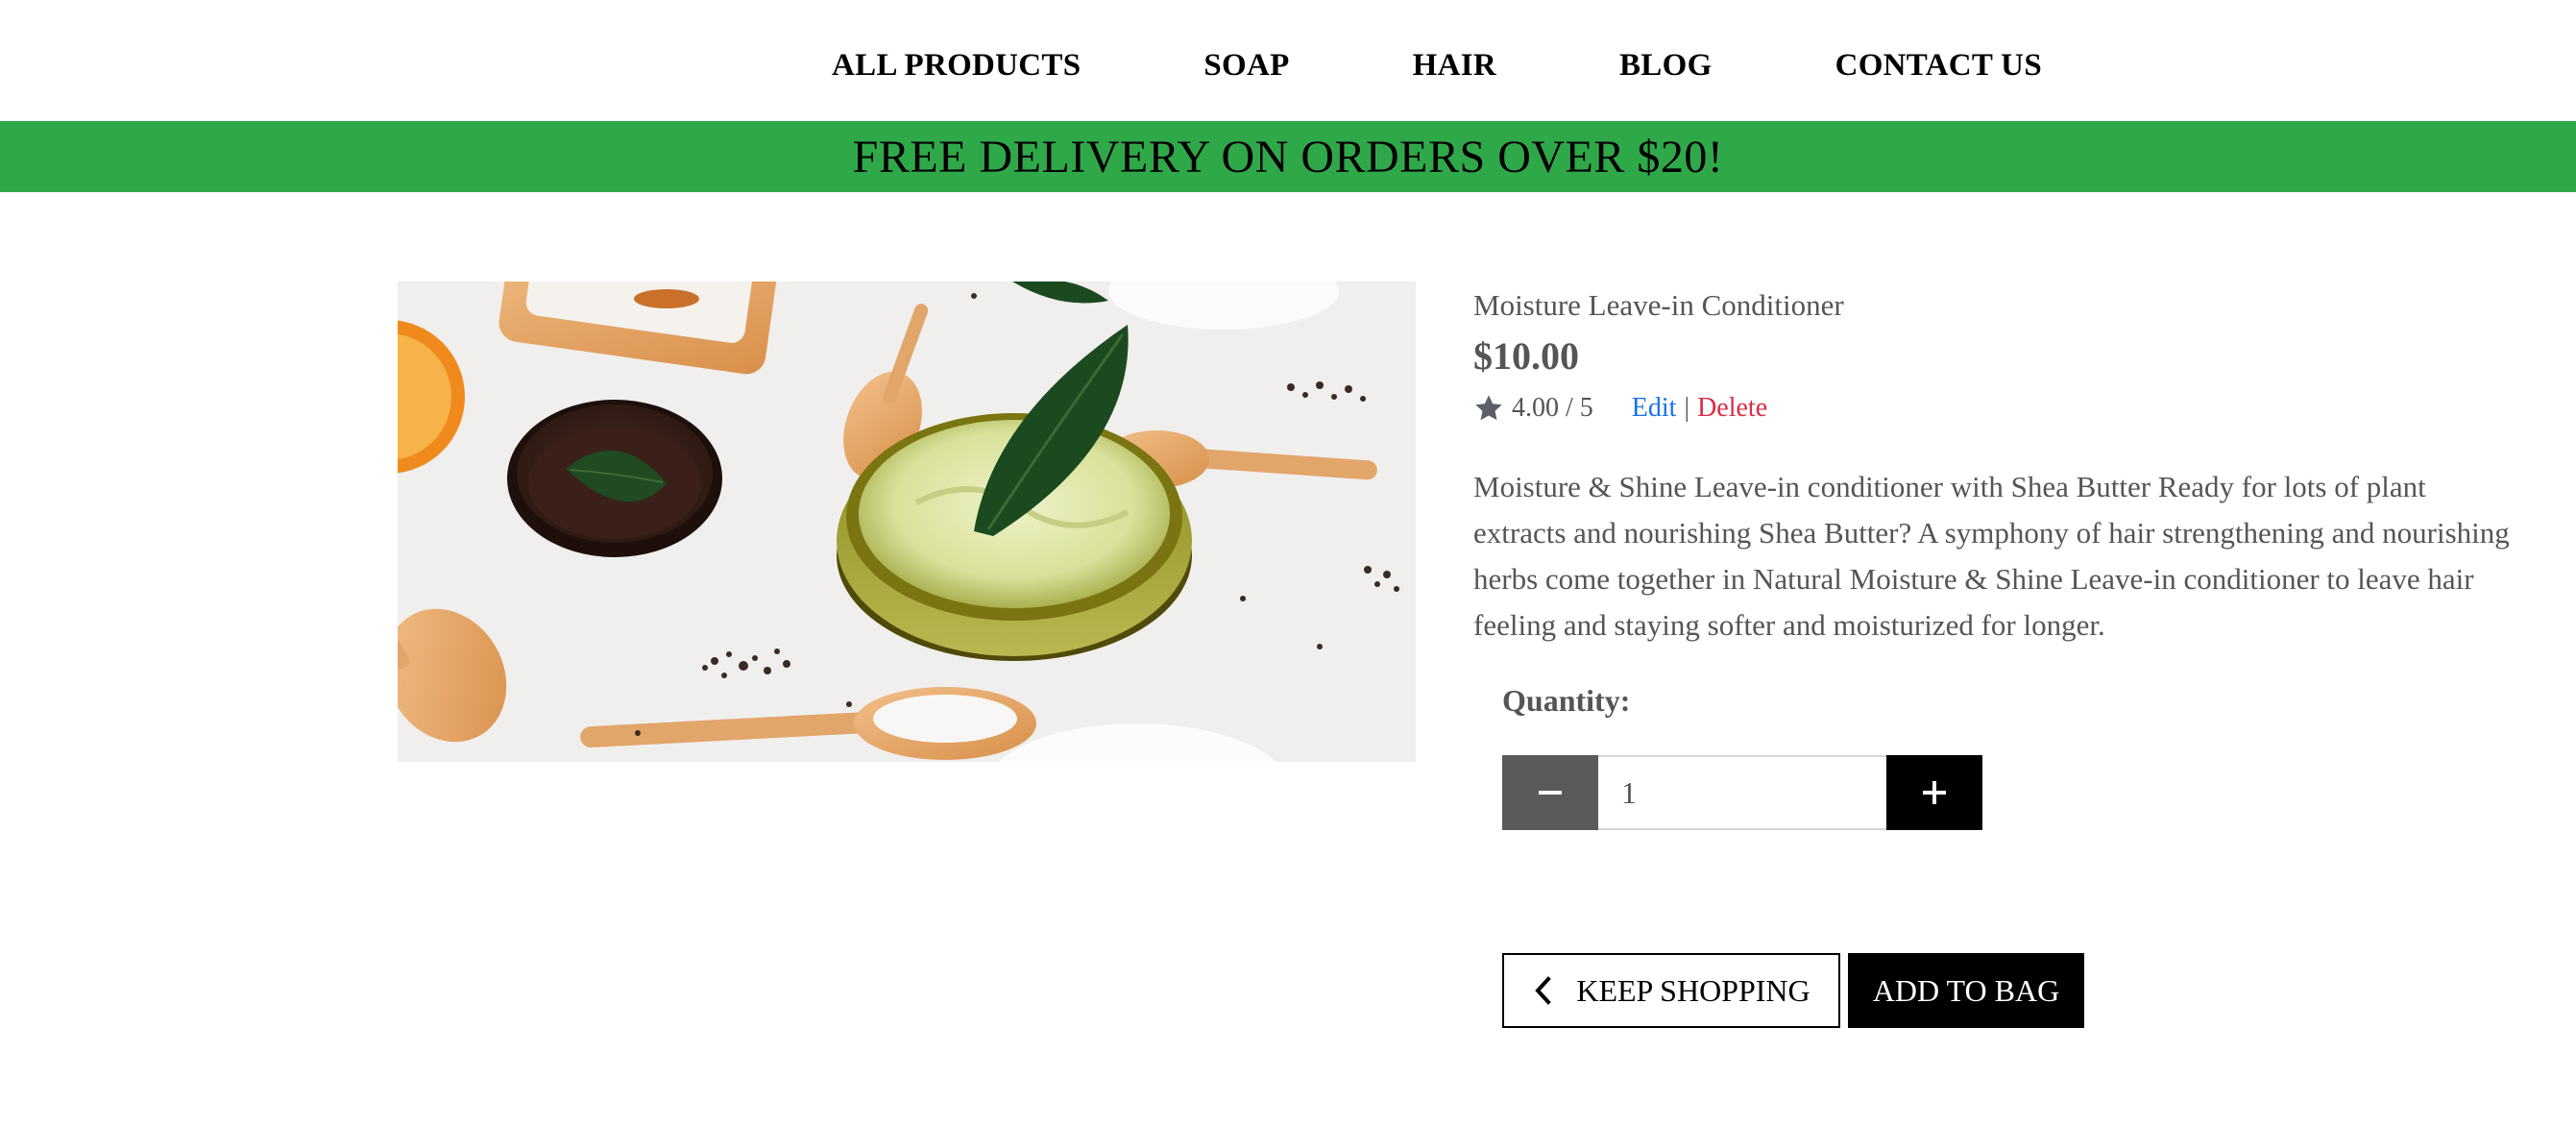 The width and height of the screenshot is (2576, 1126). What do you see at coordinates (1567, 700) in the screenshot?
I see `quantity-label: Quantity:` at bounding box center [1567, 700].